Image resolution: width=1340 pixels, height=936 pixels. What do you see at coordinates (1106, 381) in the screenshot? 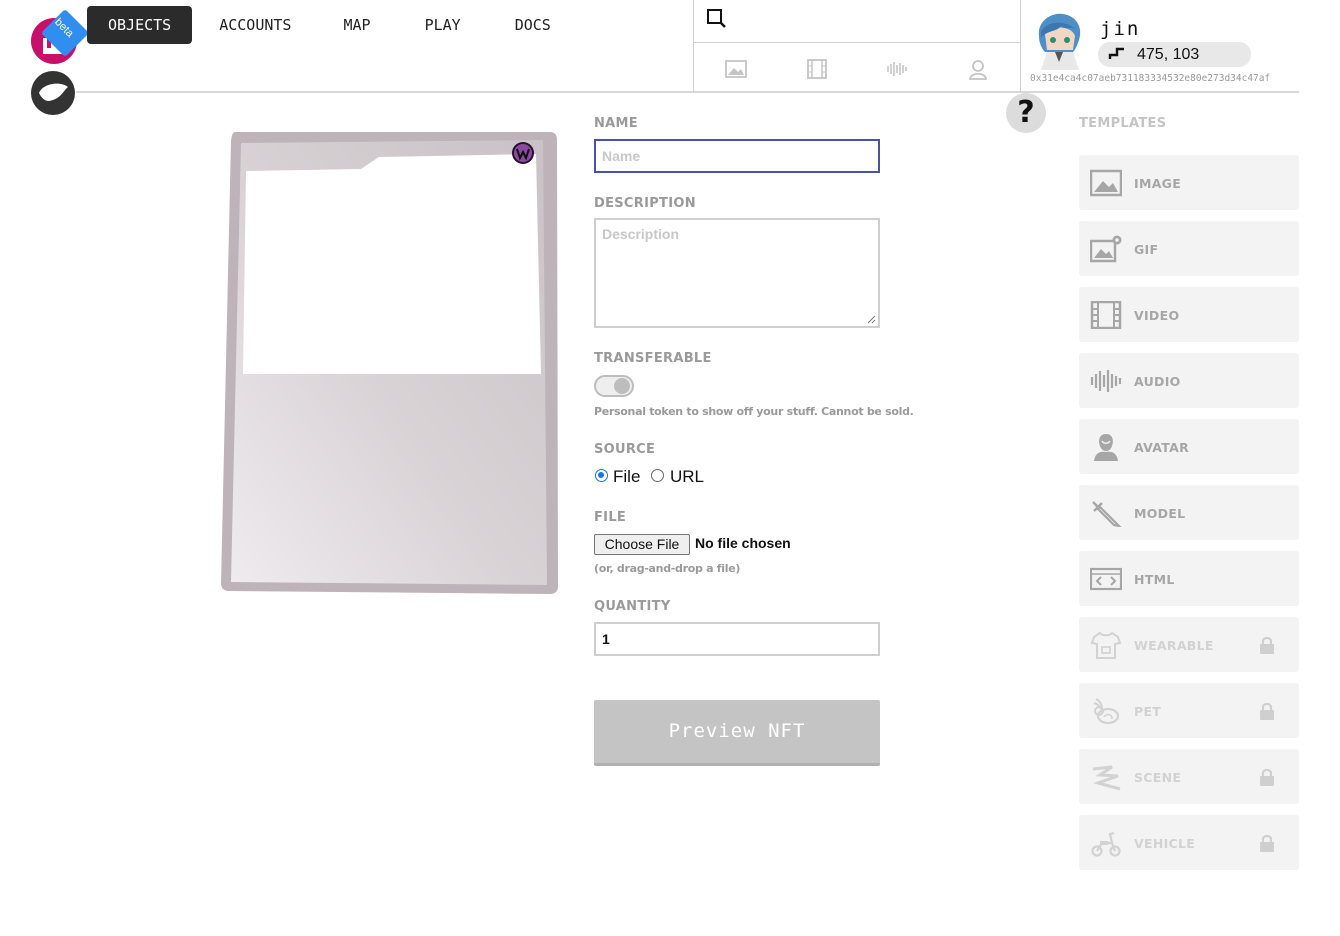
I see `audio-wave-icon` at bounding box center [1106, 381].